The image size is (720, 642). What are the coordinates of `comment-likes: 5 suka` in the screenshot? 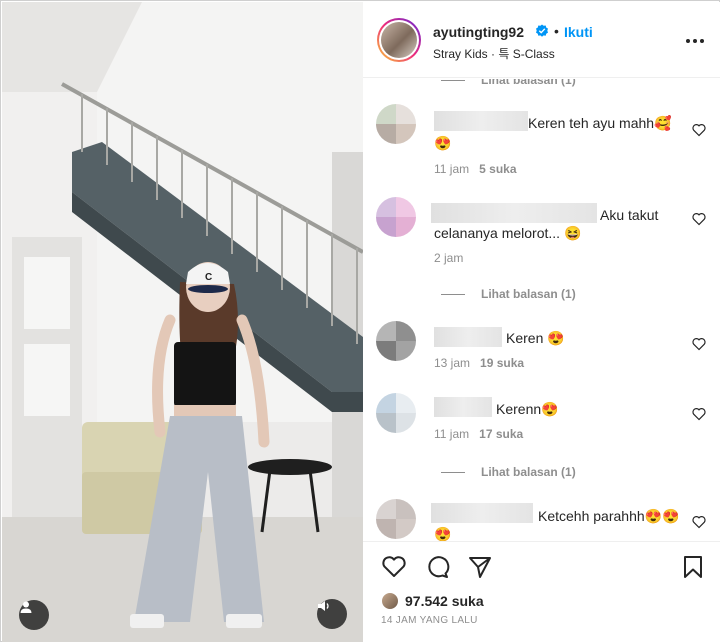 It's located at (497, 169).